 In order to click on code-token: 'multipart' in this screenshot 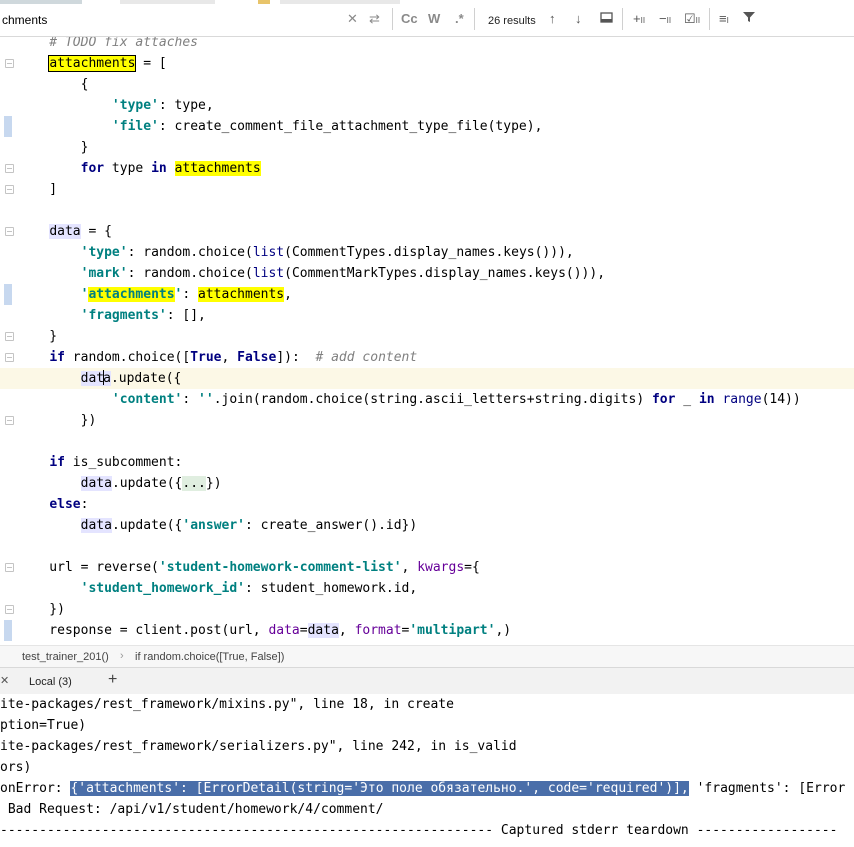, I will do `click(452, 630)`.